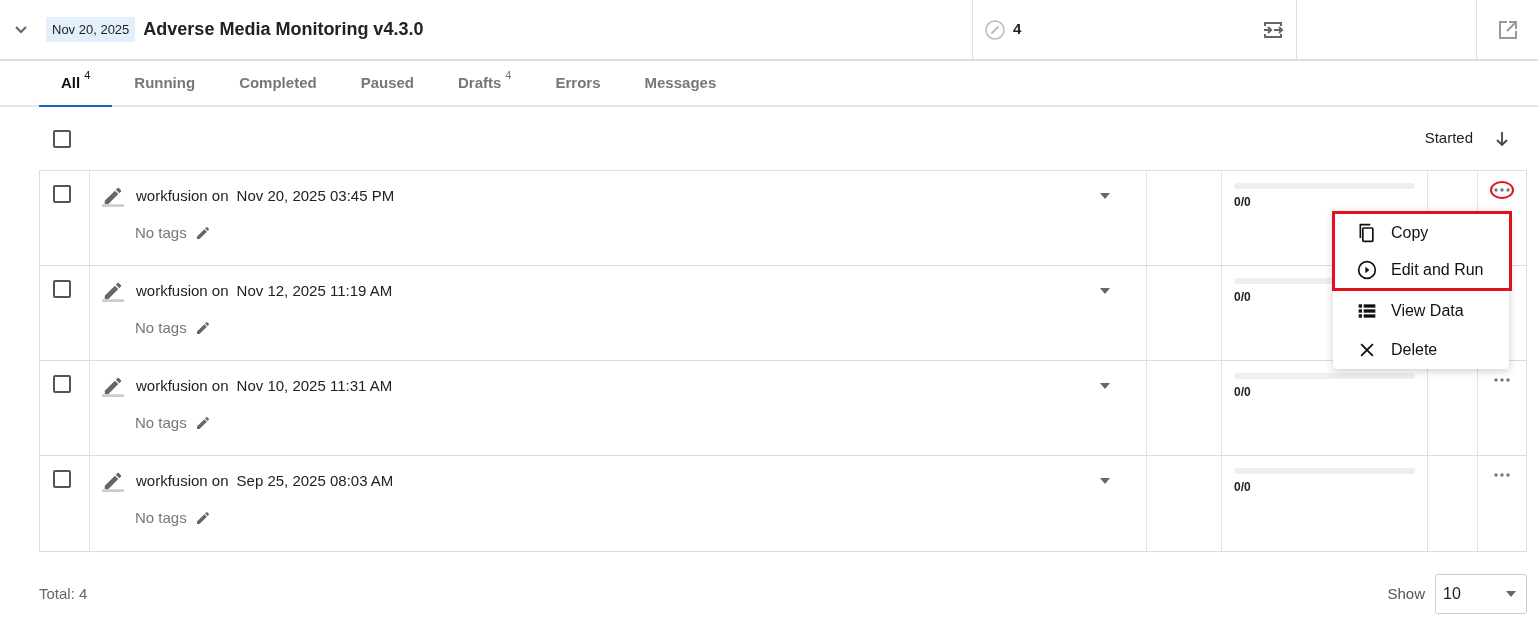 The height and width of the screenshot is (630, 1538). What do you see at coordinates (1406, 593) in the screenshot?
I see `show-label: Show` at bounding box center [1406, 593].